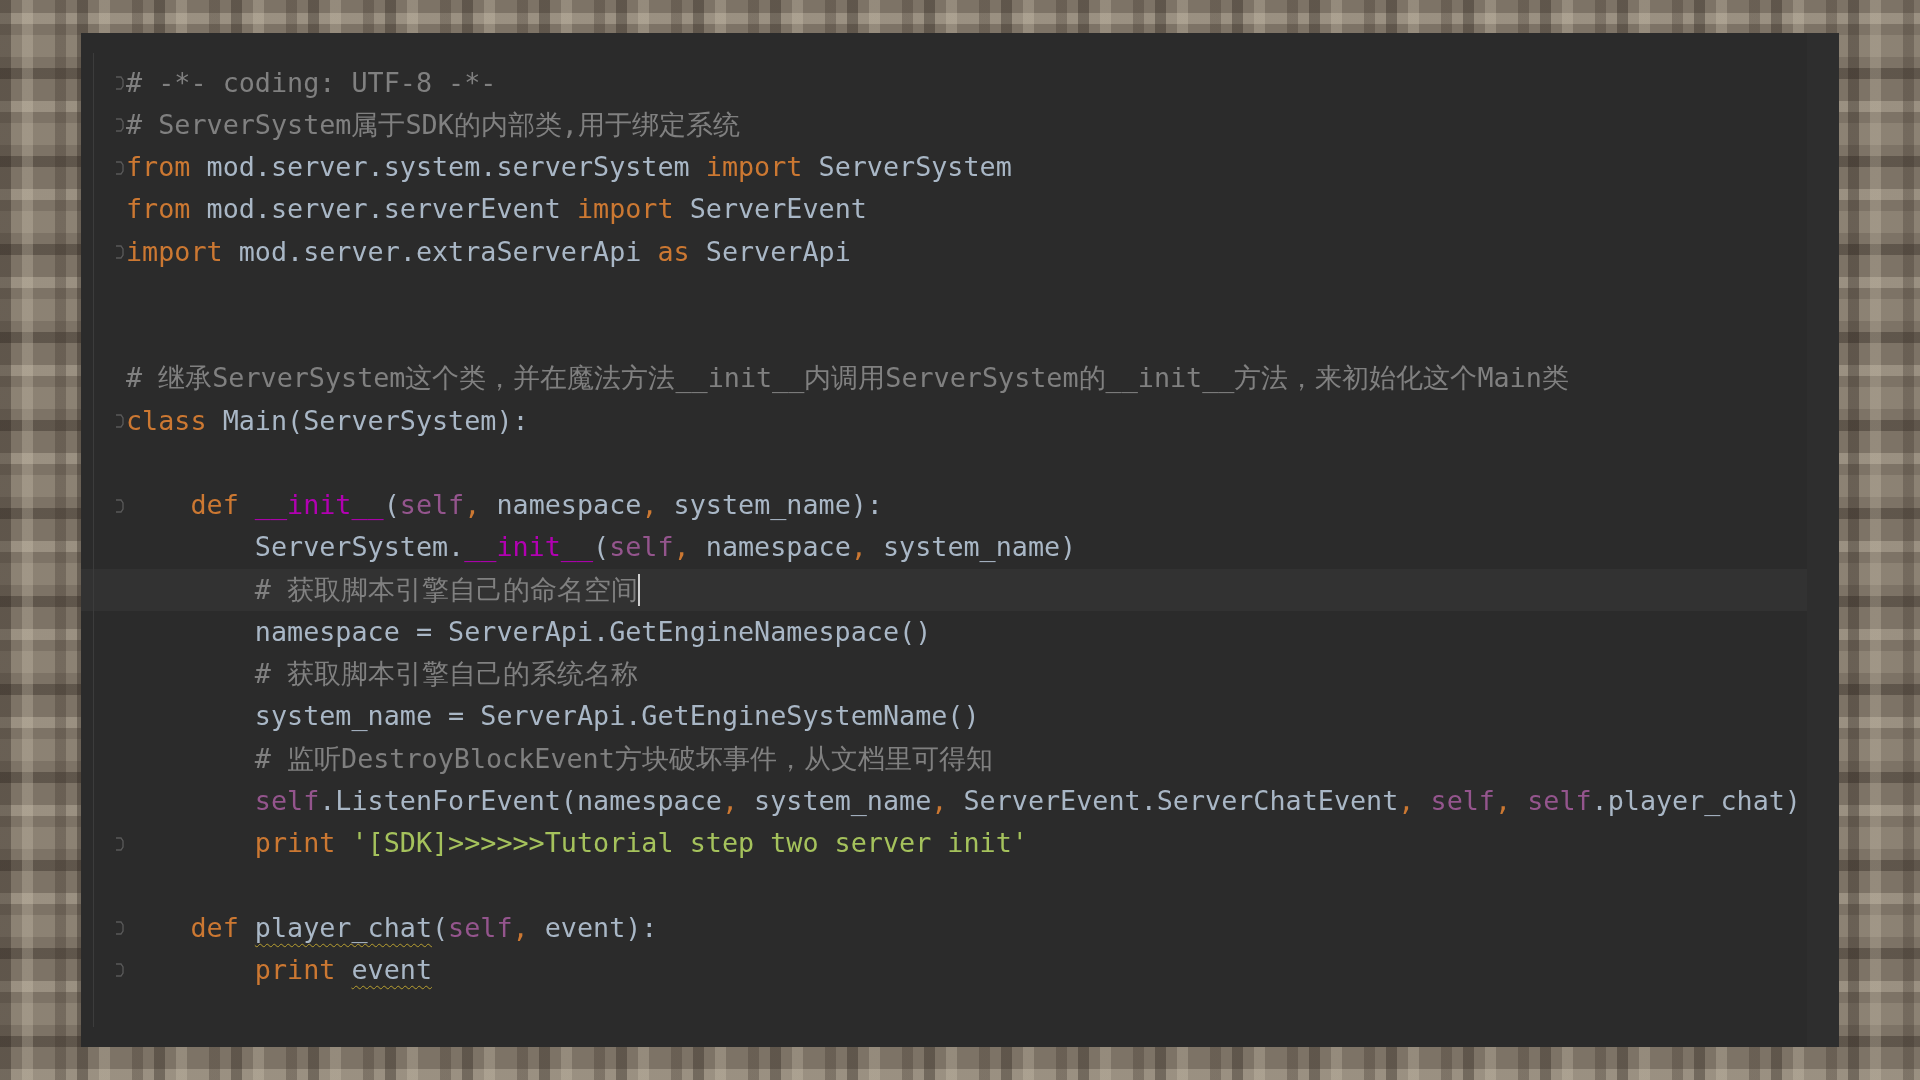  I want to click on code-line: import mod.server.extraServerApi as ServerApi, so click(488, 251).